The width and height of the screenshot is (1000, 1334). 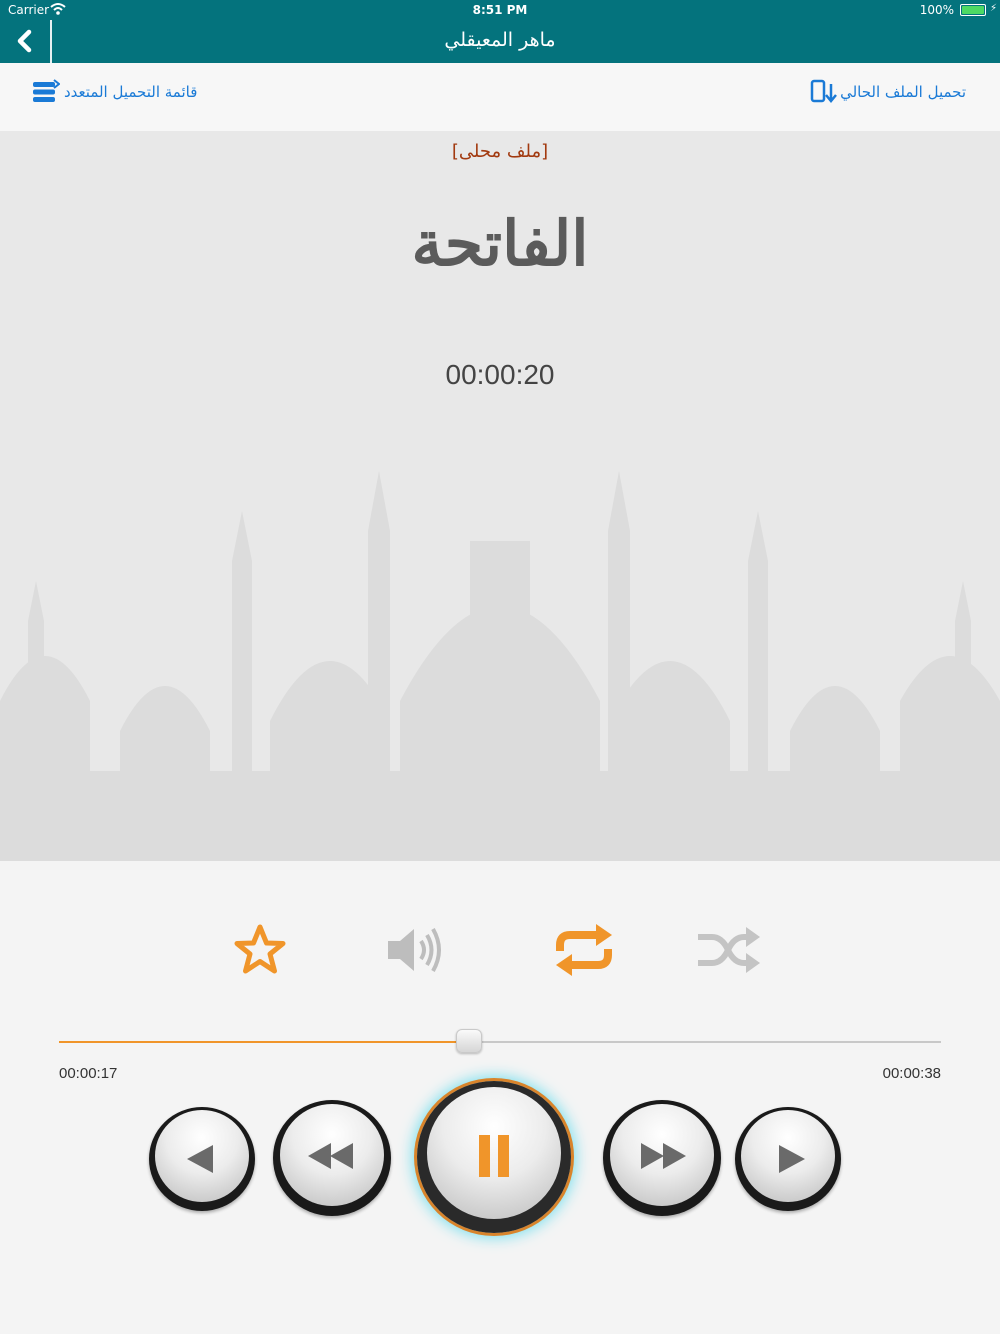 I want to click on reciter-title: ماهر المعيقلي, so click(x=500, y=40).